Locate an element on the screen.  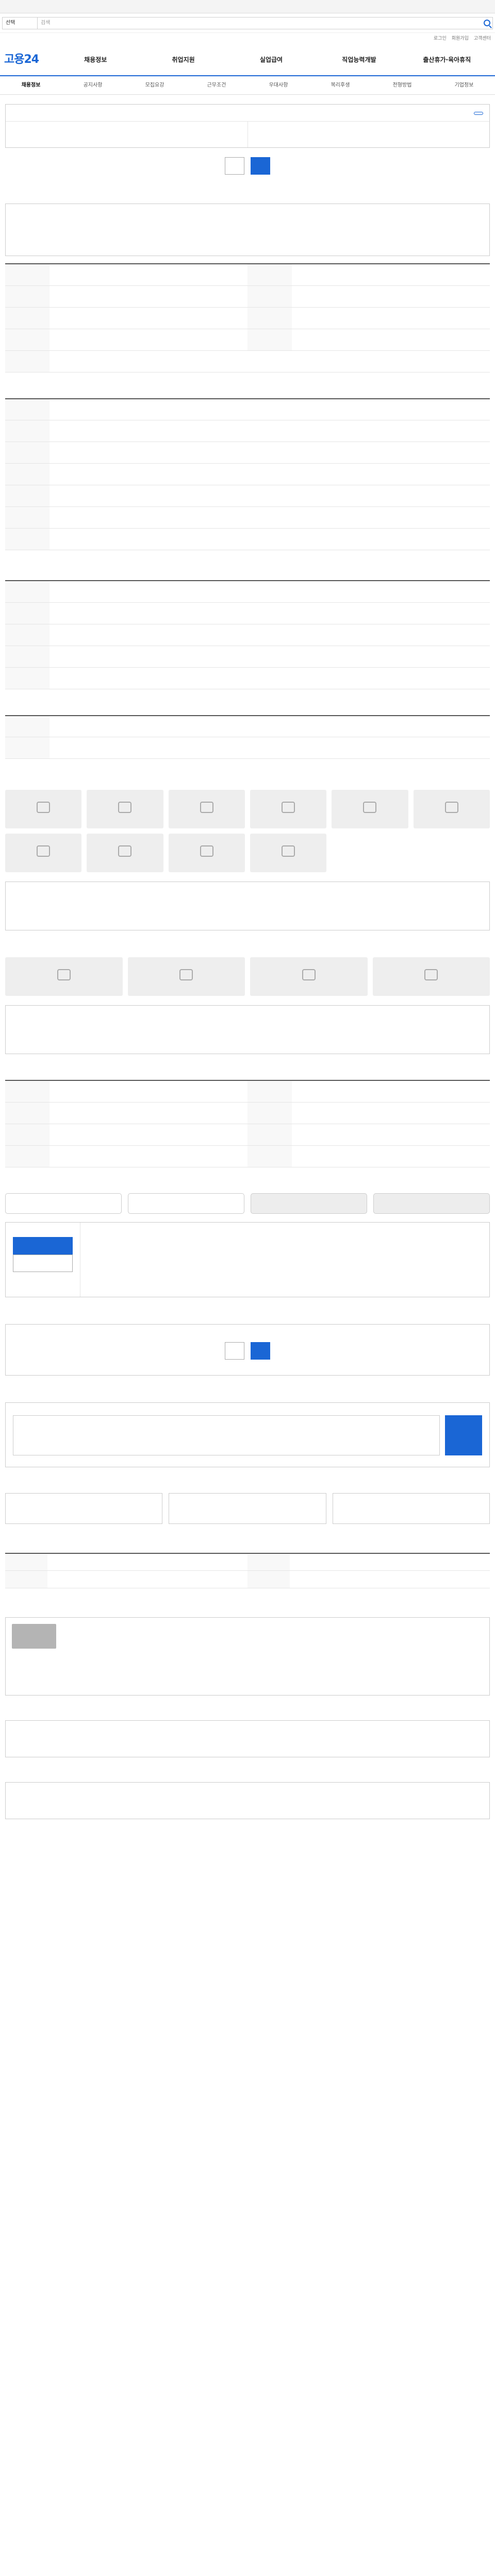
site-logo: 고용24 is located at coordinates (28, 59).